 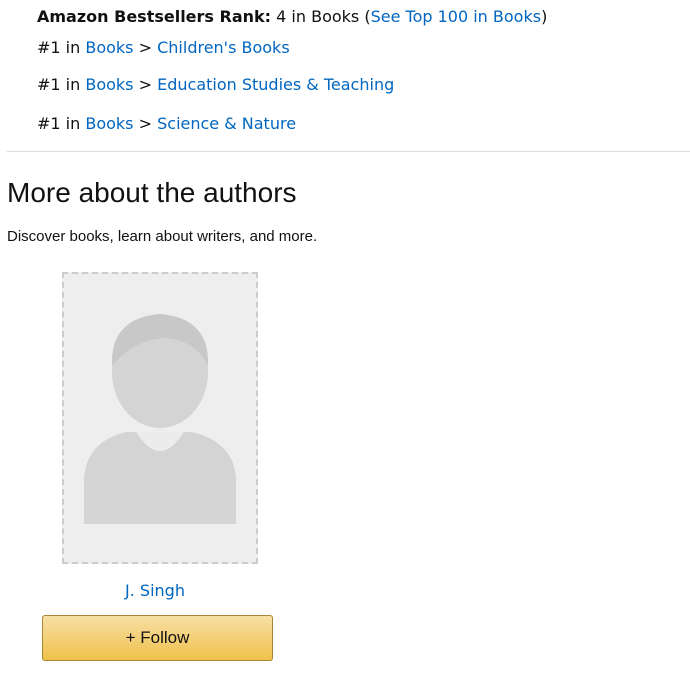 I want to click on sub-rank-item: #1 in Books > Science & Nature, so click(x=166, y=124).